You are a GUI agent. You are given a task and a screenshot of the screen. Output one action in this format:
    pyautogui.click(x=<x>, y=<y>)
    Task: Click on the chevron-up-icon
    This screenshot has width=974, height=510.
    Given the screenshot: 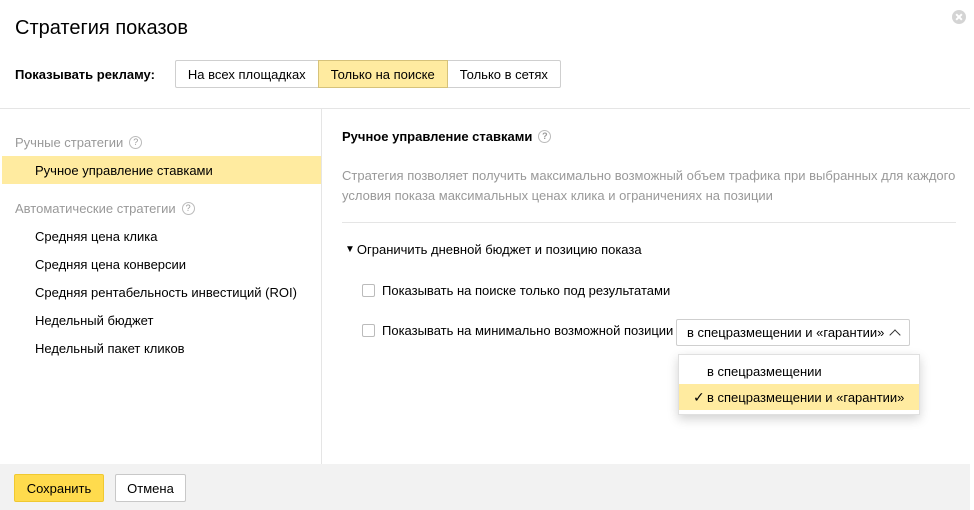 What is the action you would take?
    pyautogui.click(x=895, y=334)
    